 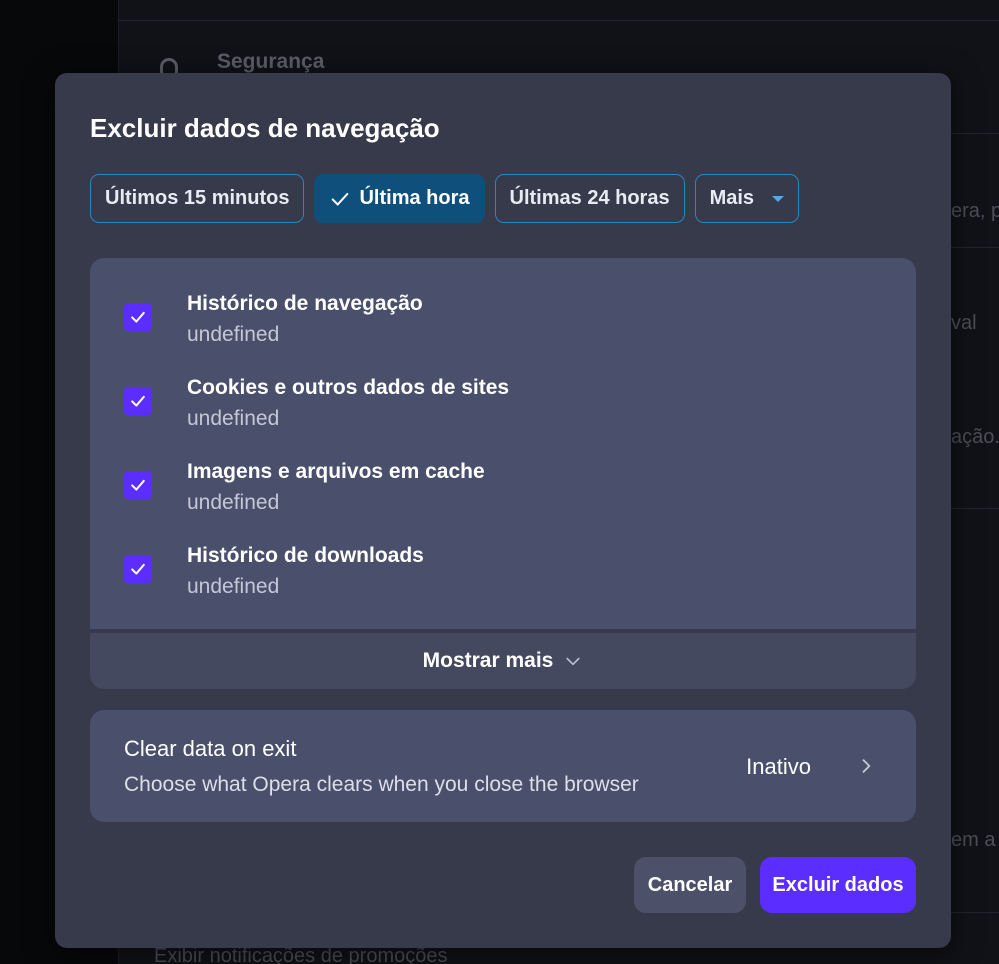 I want to click on background-text-fragment: era, p, so click(x=975, y=211).